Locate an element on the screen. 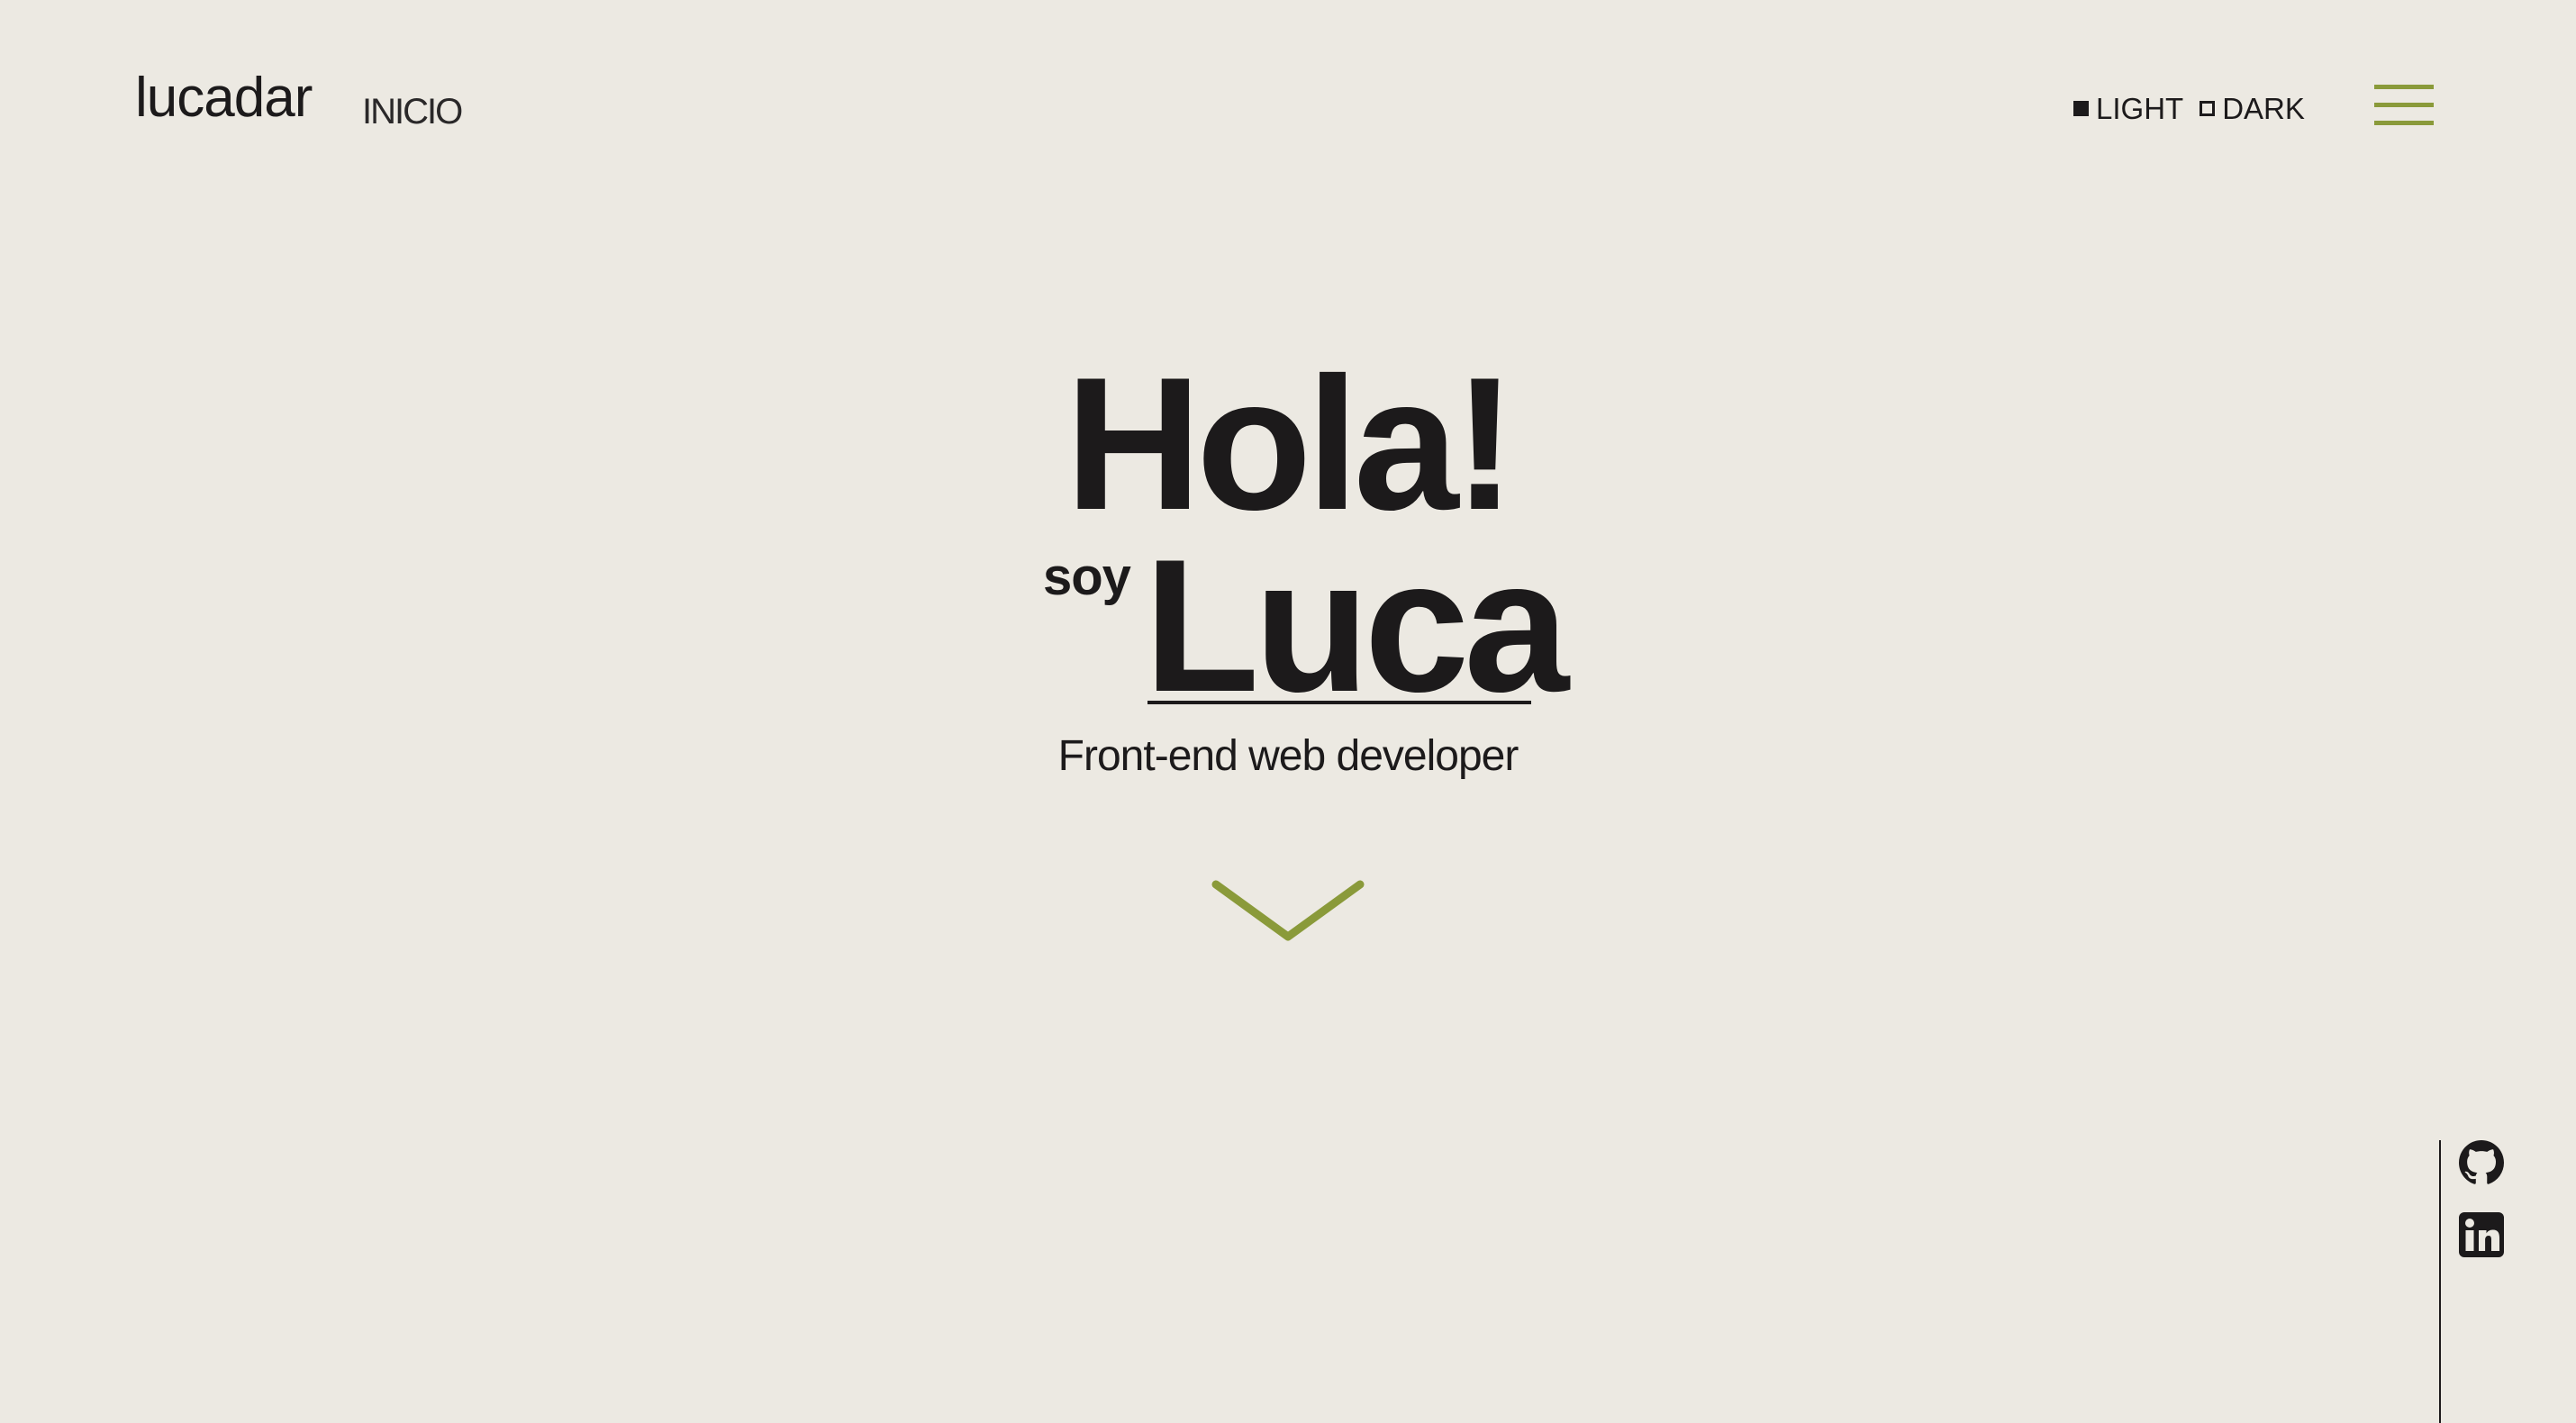  theme-option-light: LIGHT is located at coordinates (2128, 108).